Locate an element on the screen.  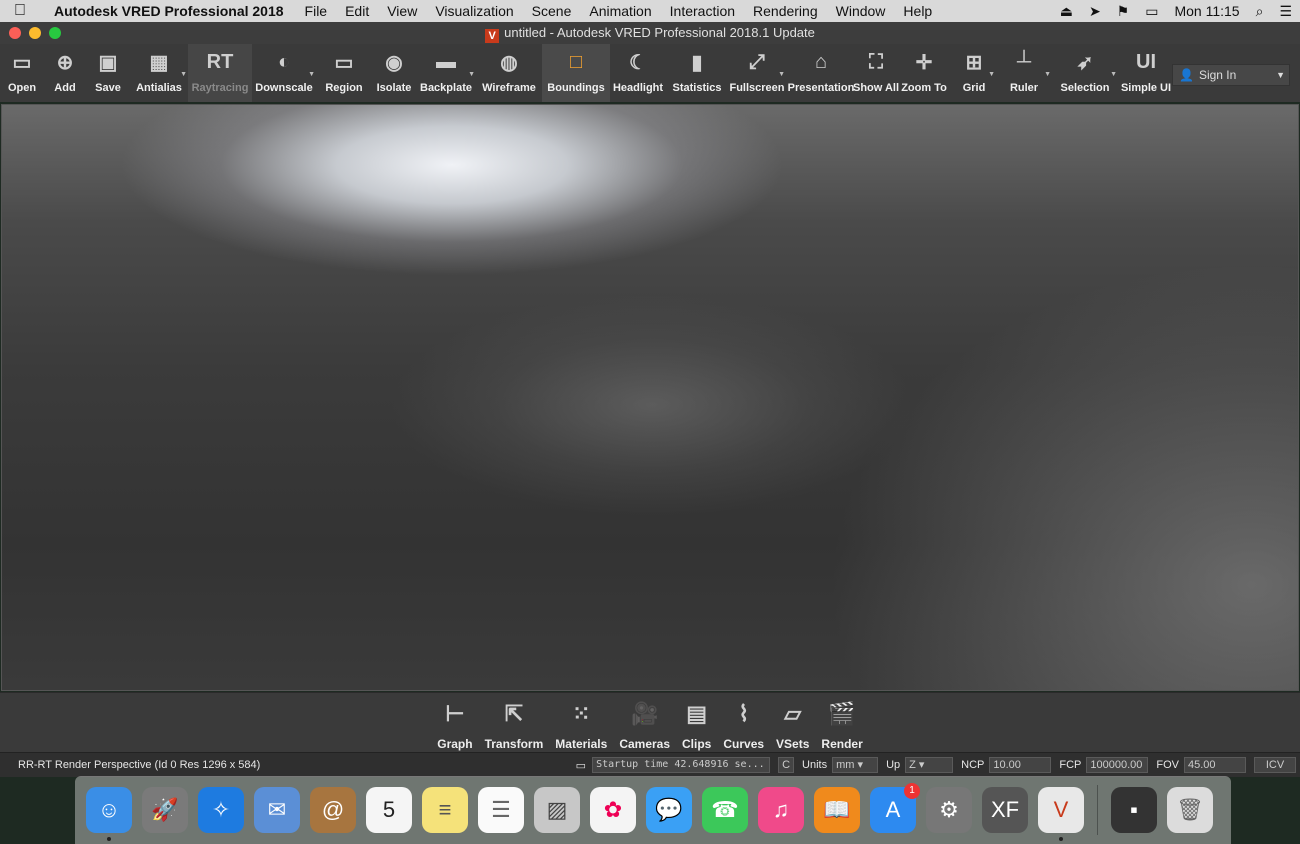
module-clips-button: ▤ Clips is located at coordinates (696, 723).